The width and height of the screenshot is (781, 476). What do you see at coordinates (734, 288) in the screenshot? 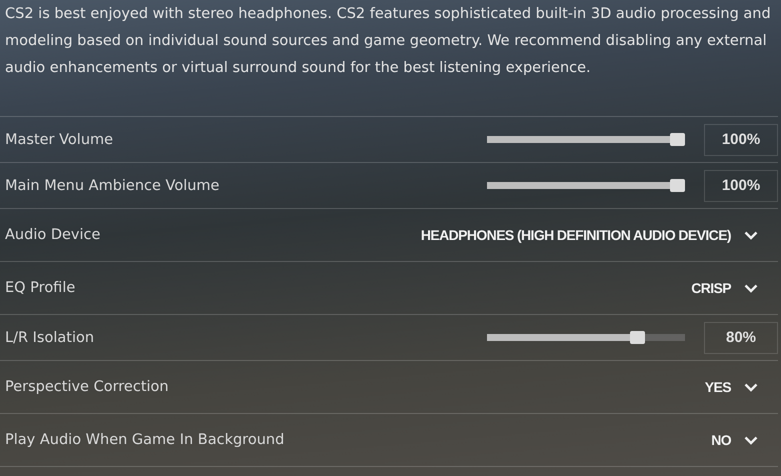
I see `dropdown: CRISP` at bounding box center [734, 288].